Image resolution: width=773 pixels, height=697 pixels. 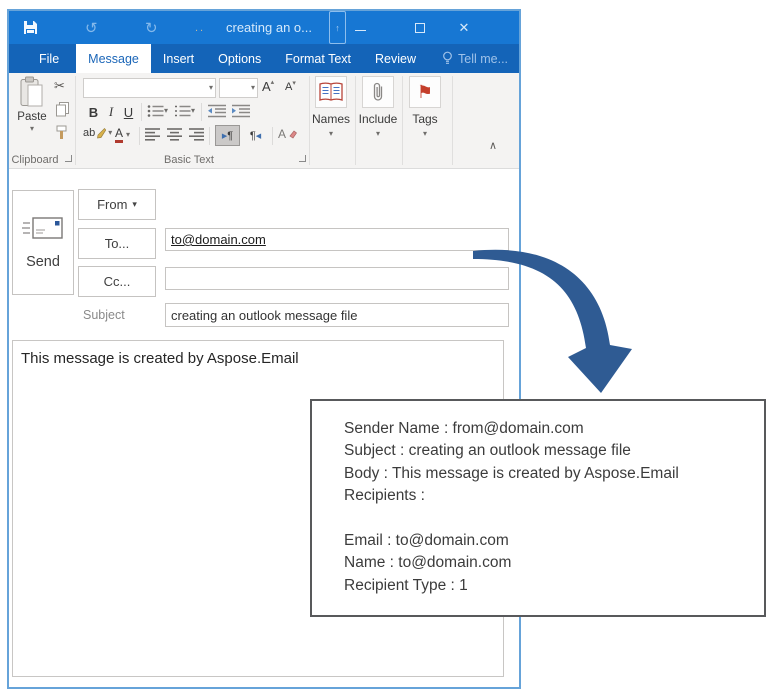 What do you see at coordinates (331, 91) in the screenshot?
I see `address-book-icon` at bounding box center [331, 91].